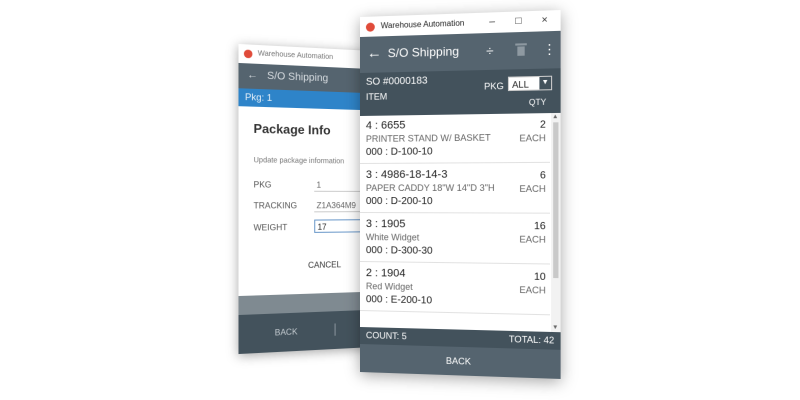 This screenshot has width=800, height=400. What do you see at coordinates (555, 117) in the screenshot?
I see `scroll-up-icon: ▲` at bounding box center [555, 117].